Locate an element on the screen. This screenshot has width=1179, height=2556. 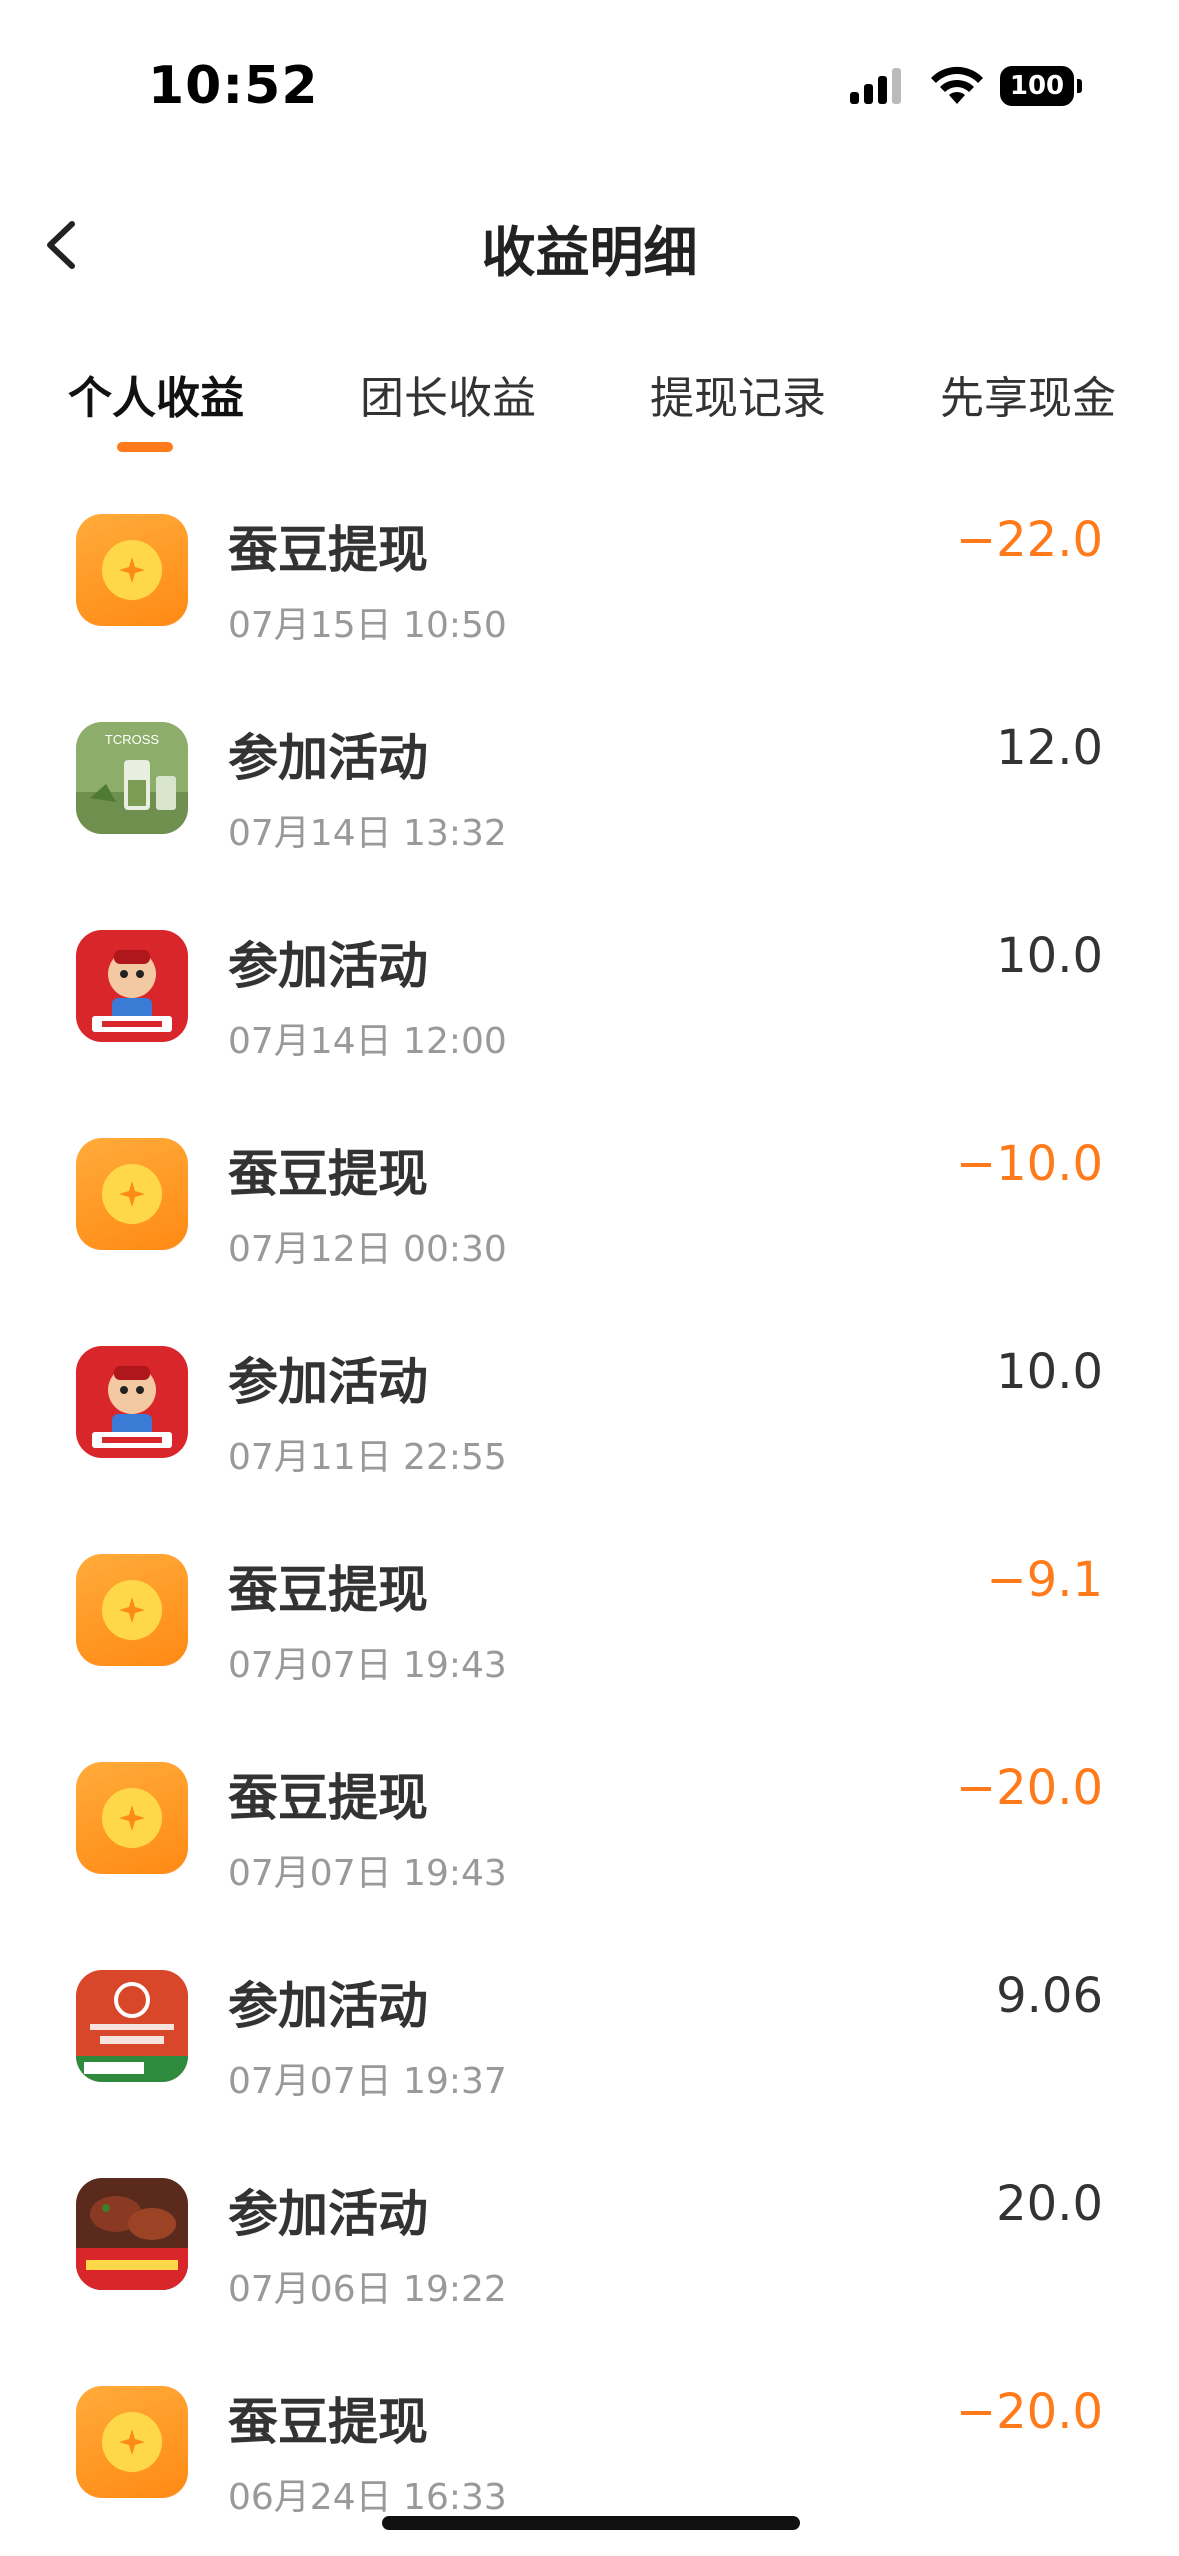
list-item: 参加活动 07月14日 12:00 10.0 is located at coordinates (589, 1020).